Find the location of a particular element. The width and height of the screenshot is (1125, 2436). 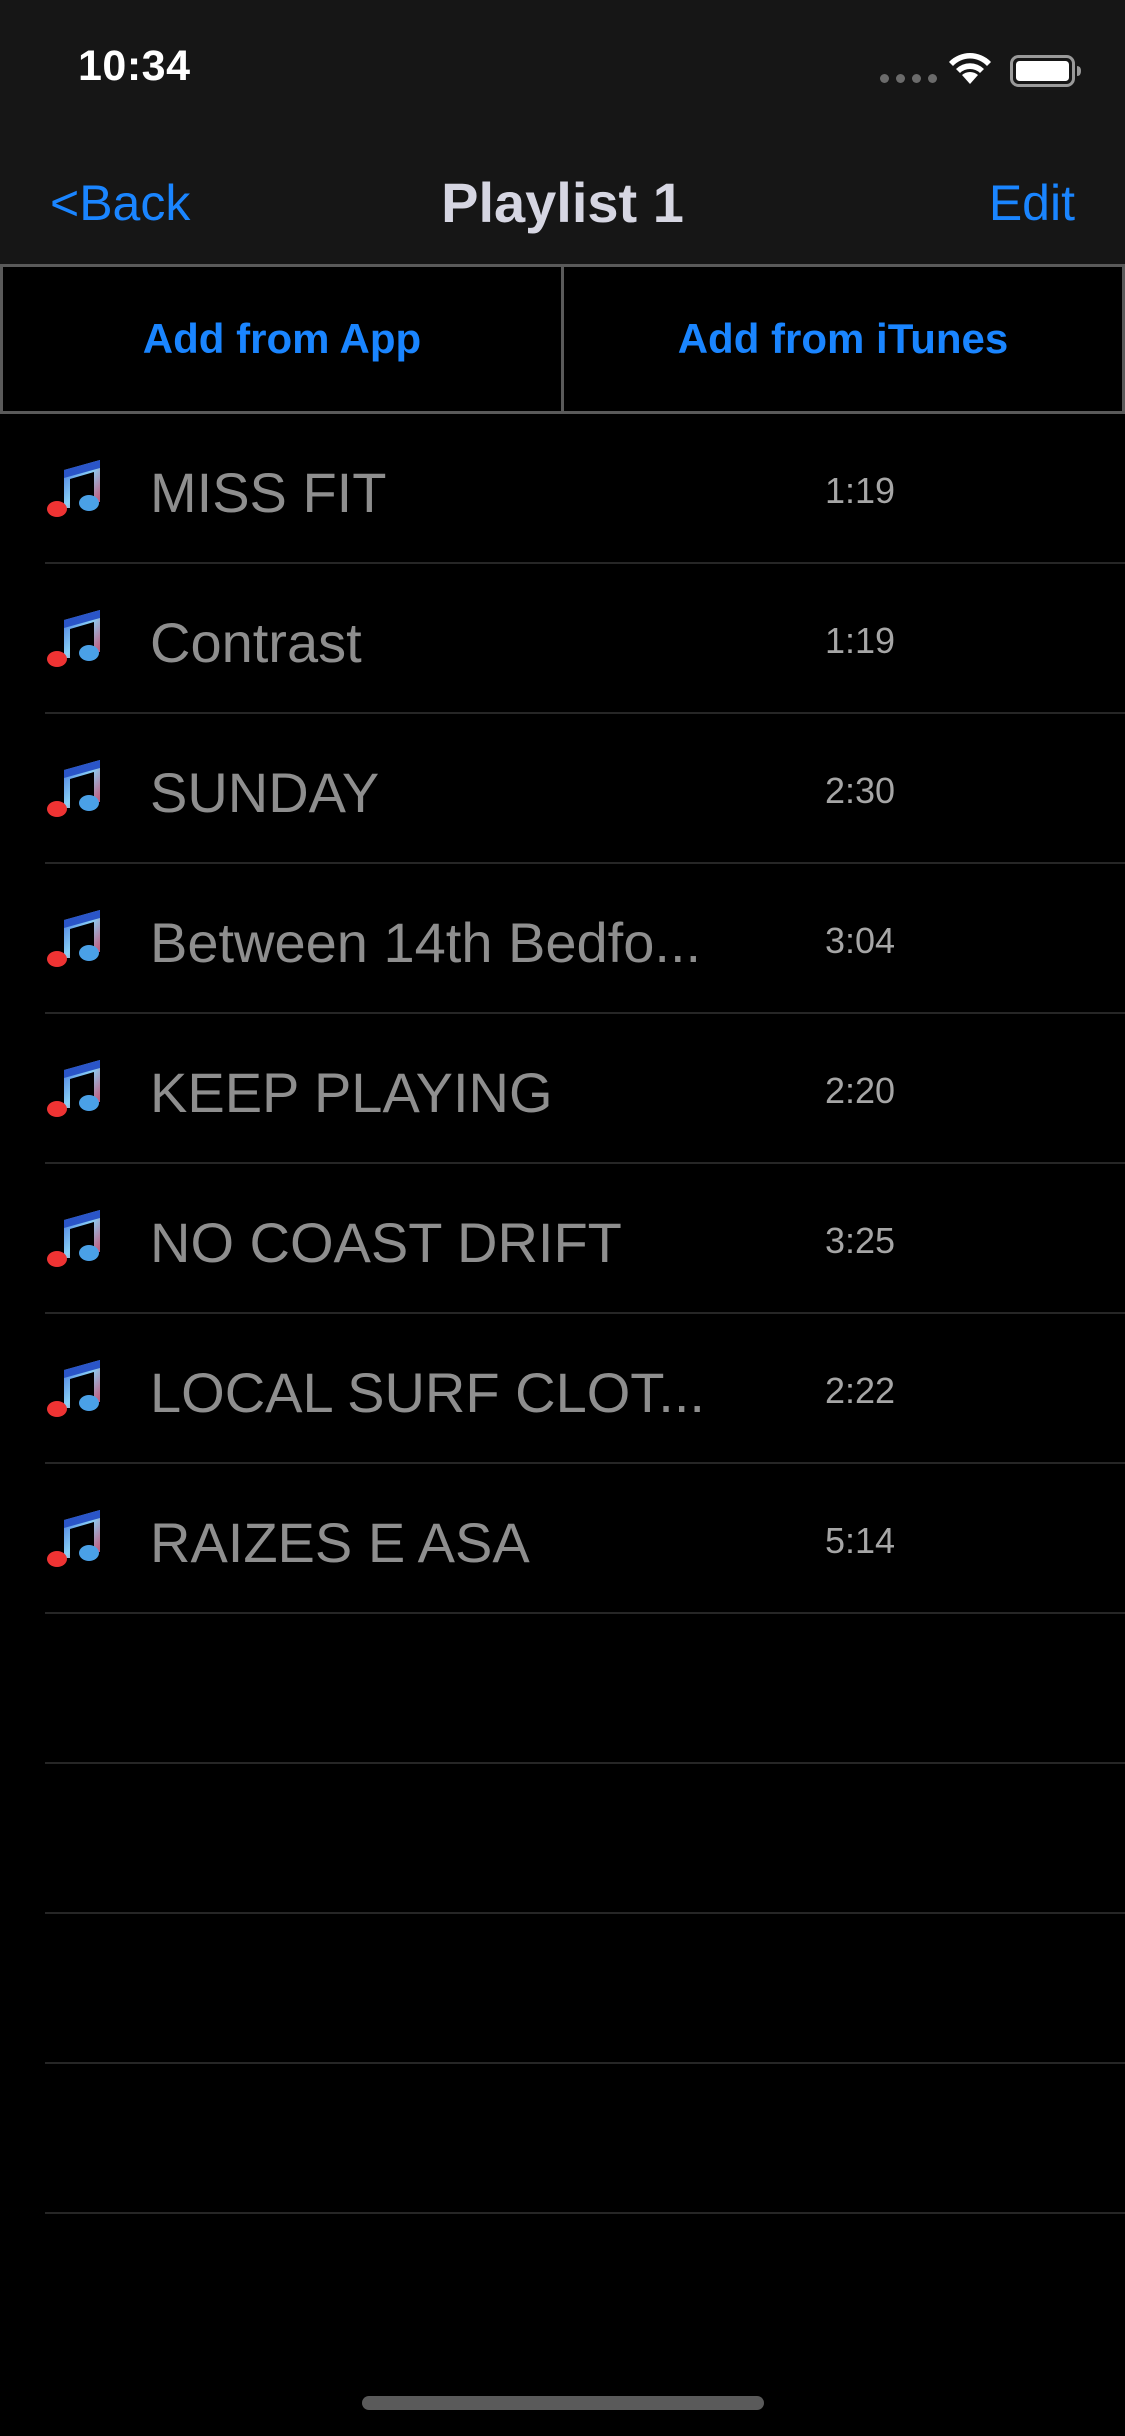

track-title: Contrast is located at coordinates (256, 642).